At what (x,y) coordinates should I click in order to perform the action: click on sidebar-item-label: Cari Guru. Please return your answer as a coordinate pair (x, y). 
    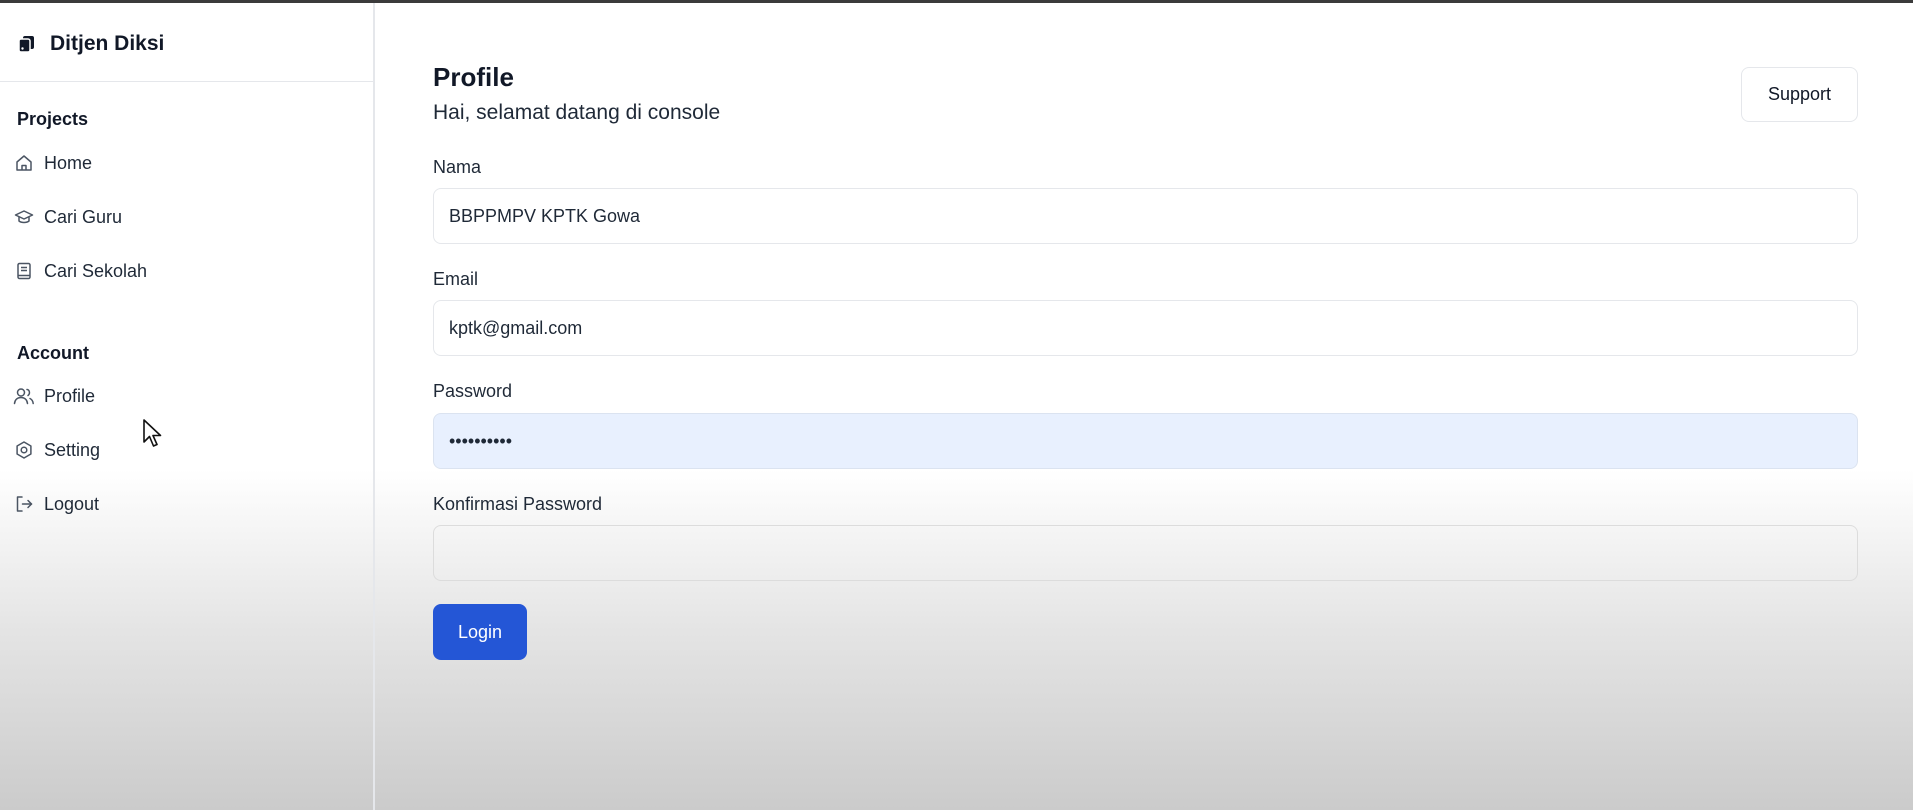
    Looking at the image, I should click on (83, 216).